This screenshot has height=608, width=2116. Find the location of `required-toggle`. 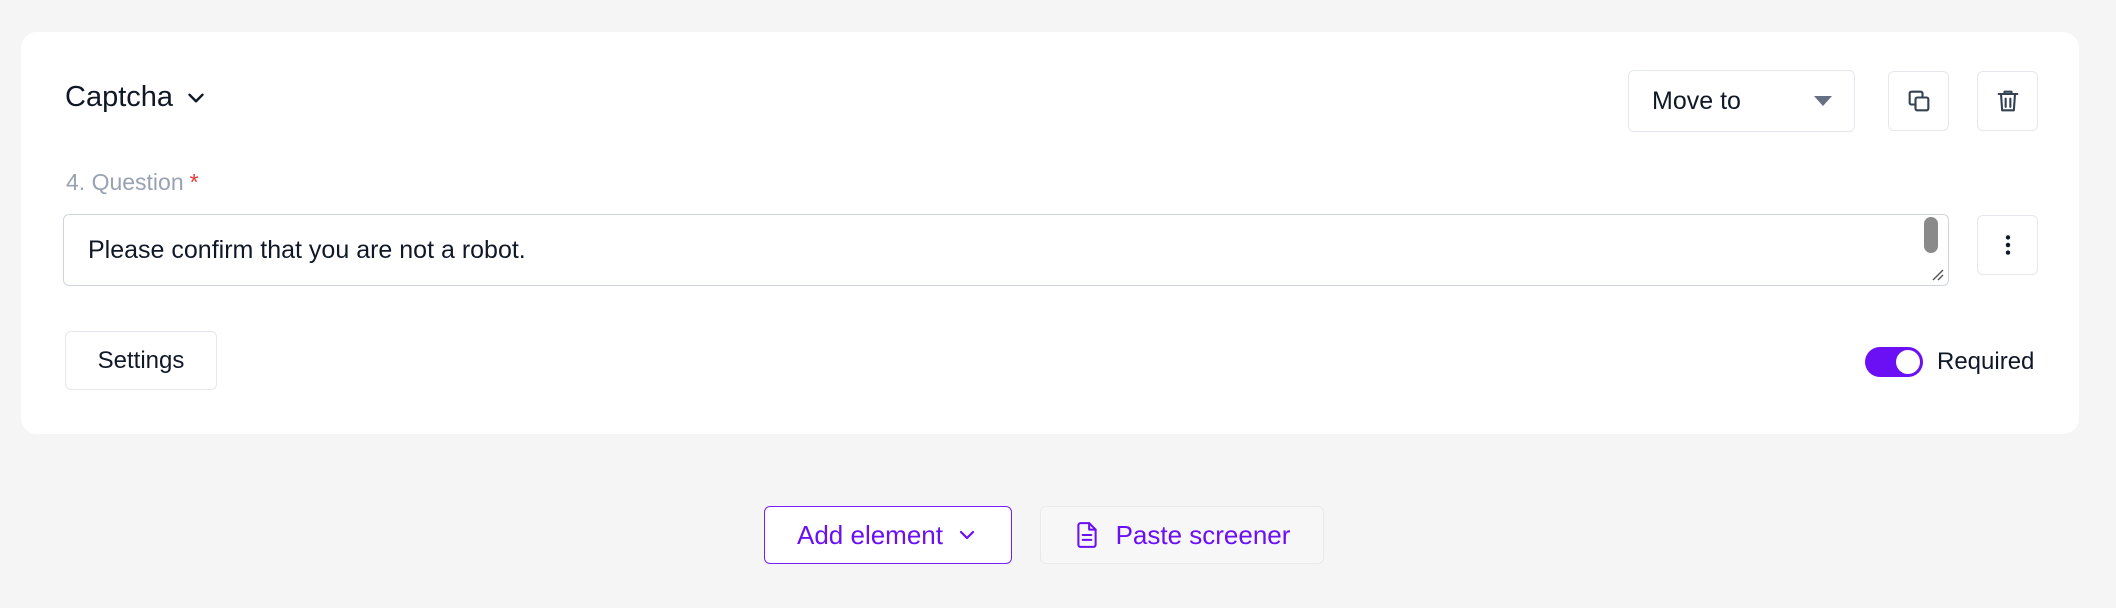

required-toggle is located at coordinates (1894, 362).